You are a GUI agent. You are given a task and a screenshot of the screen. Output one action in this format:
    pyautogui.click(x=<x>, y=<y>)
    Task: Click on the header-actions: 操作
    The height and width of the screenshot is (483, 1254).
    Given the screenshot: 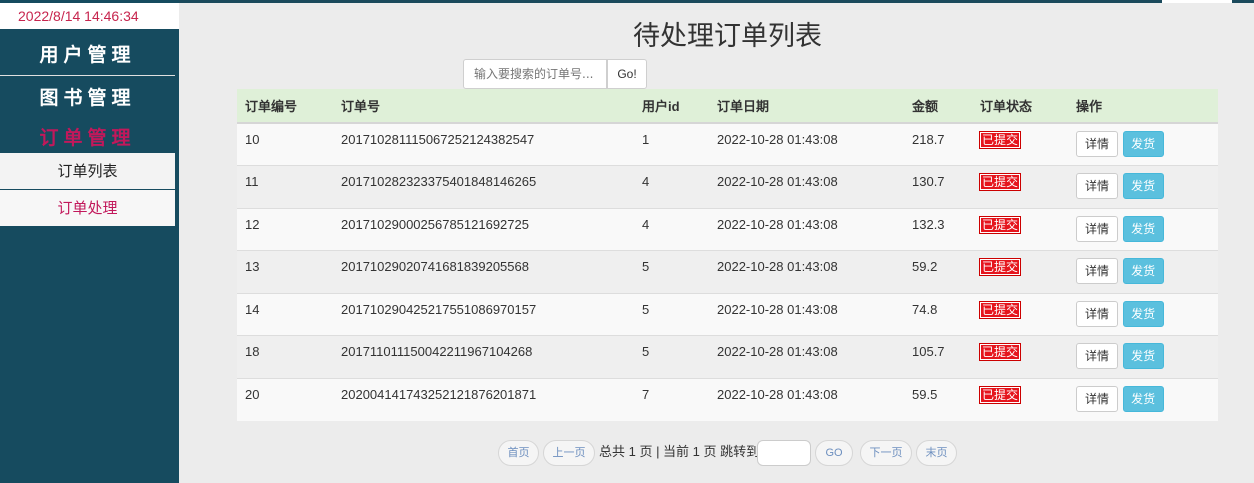 What is the action you would take?
    pyautogui.click(x=1143, y=106)
    